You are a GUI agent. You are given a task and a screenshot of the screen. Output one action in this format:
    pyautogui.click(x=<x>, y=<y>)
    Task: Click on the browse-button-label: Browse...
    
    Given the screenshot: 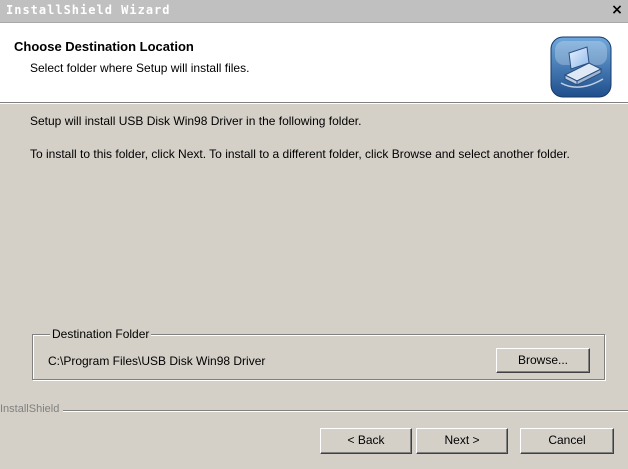 What is the action you would take?
    pyautogui.click(x=542, y=360)
    